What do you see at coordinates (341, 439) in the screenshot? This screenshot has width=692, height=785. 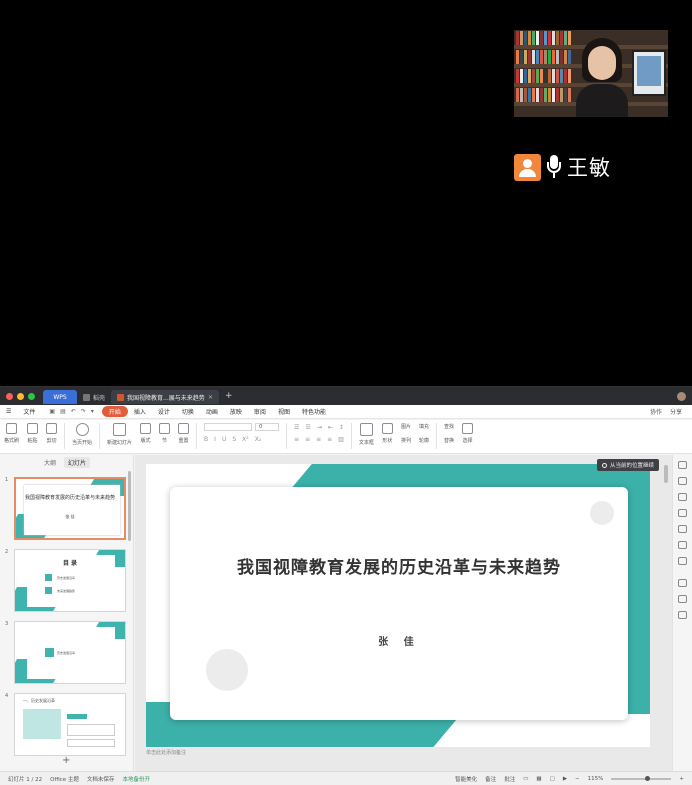 I see `columns-icon: ▥` at bounding box center [341, 439].